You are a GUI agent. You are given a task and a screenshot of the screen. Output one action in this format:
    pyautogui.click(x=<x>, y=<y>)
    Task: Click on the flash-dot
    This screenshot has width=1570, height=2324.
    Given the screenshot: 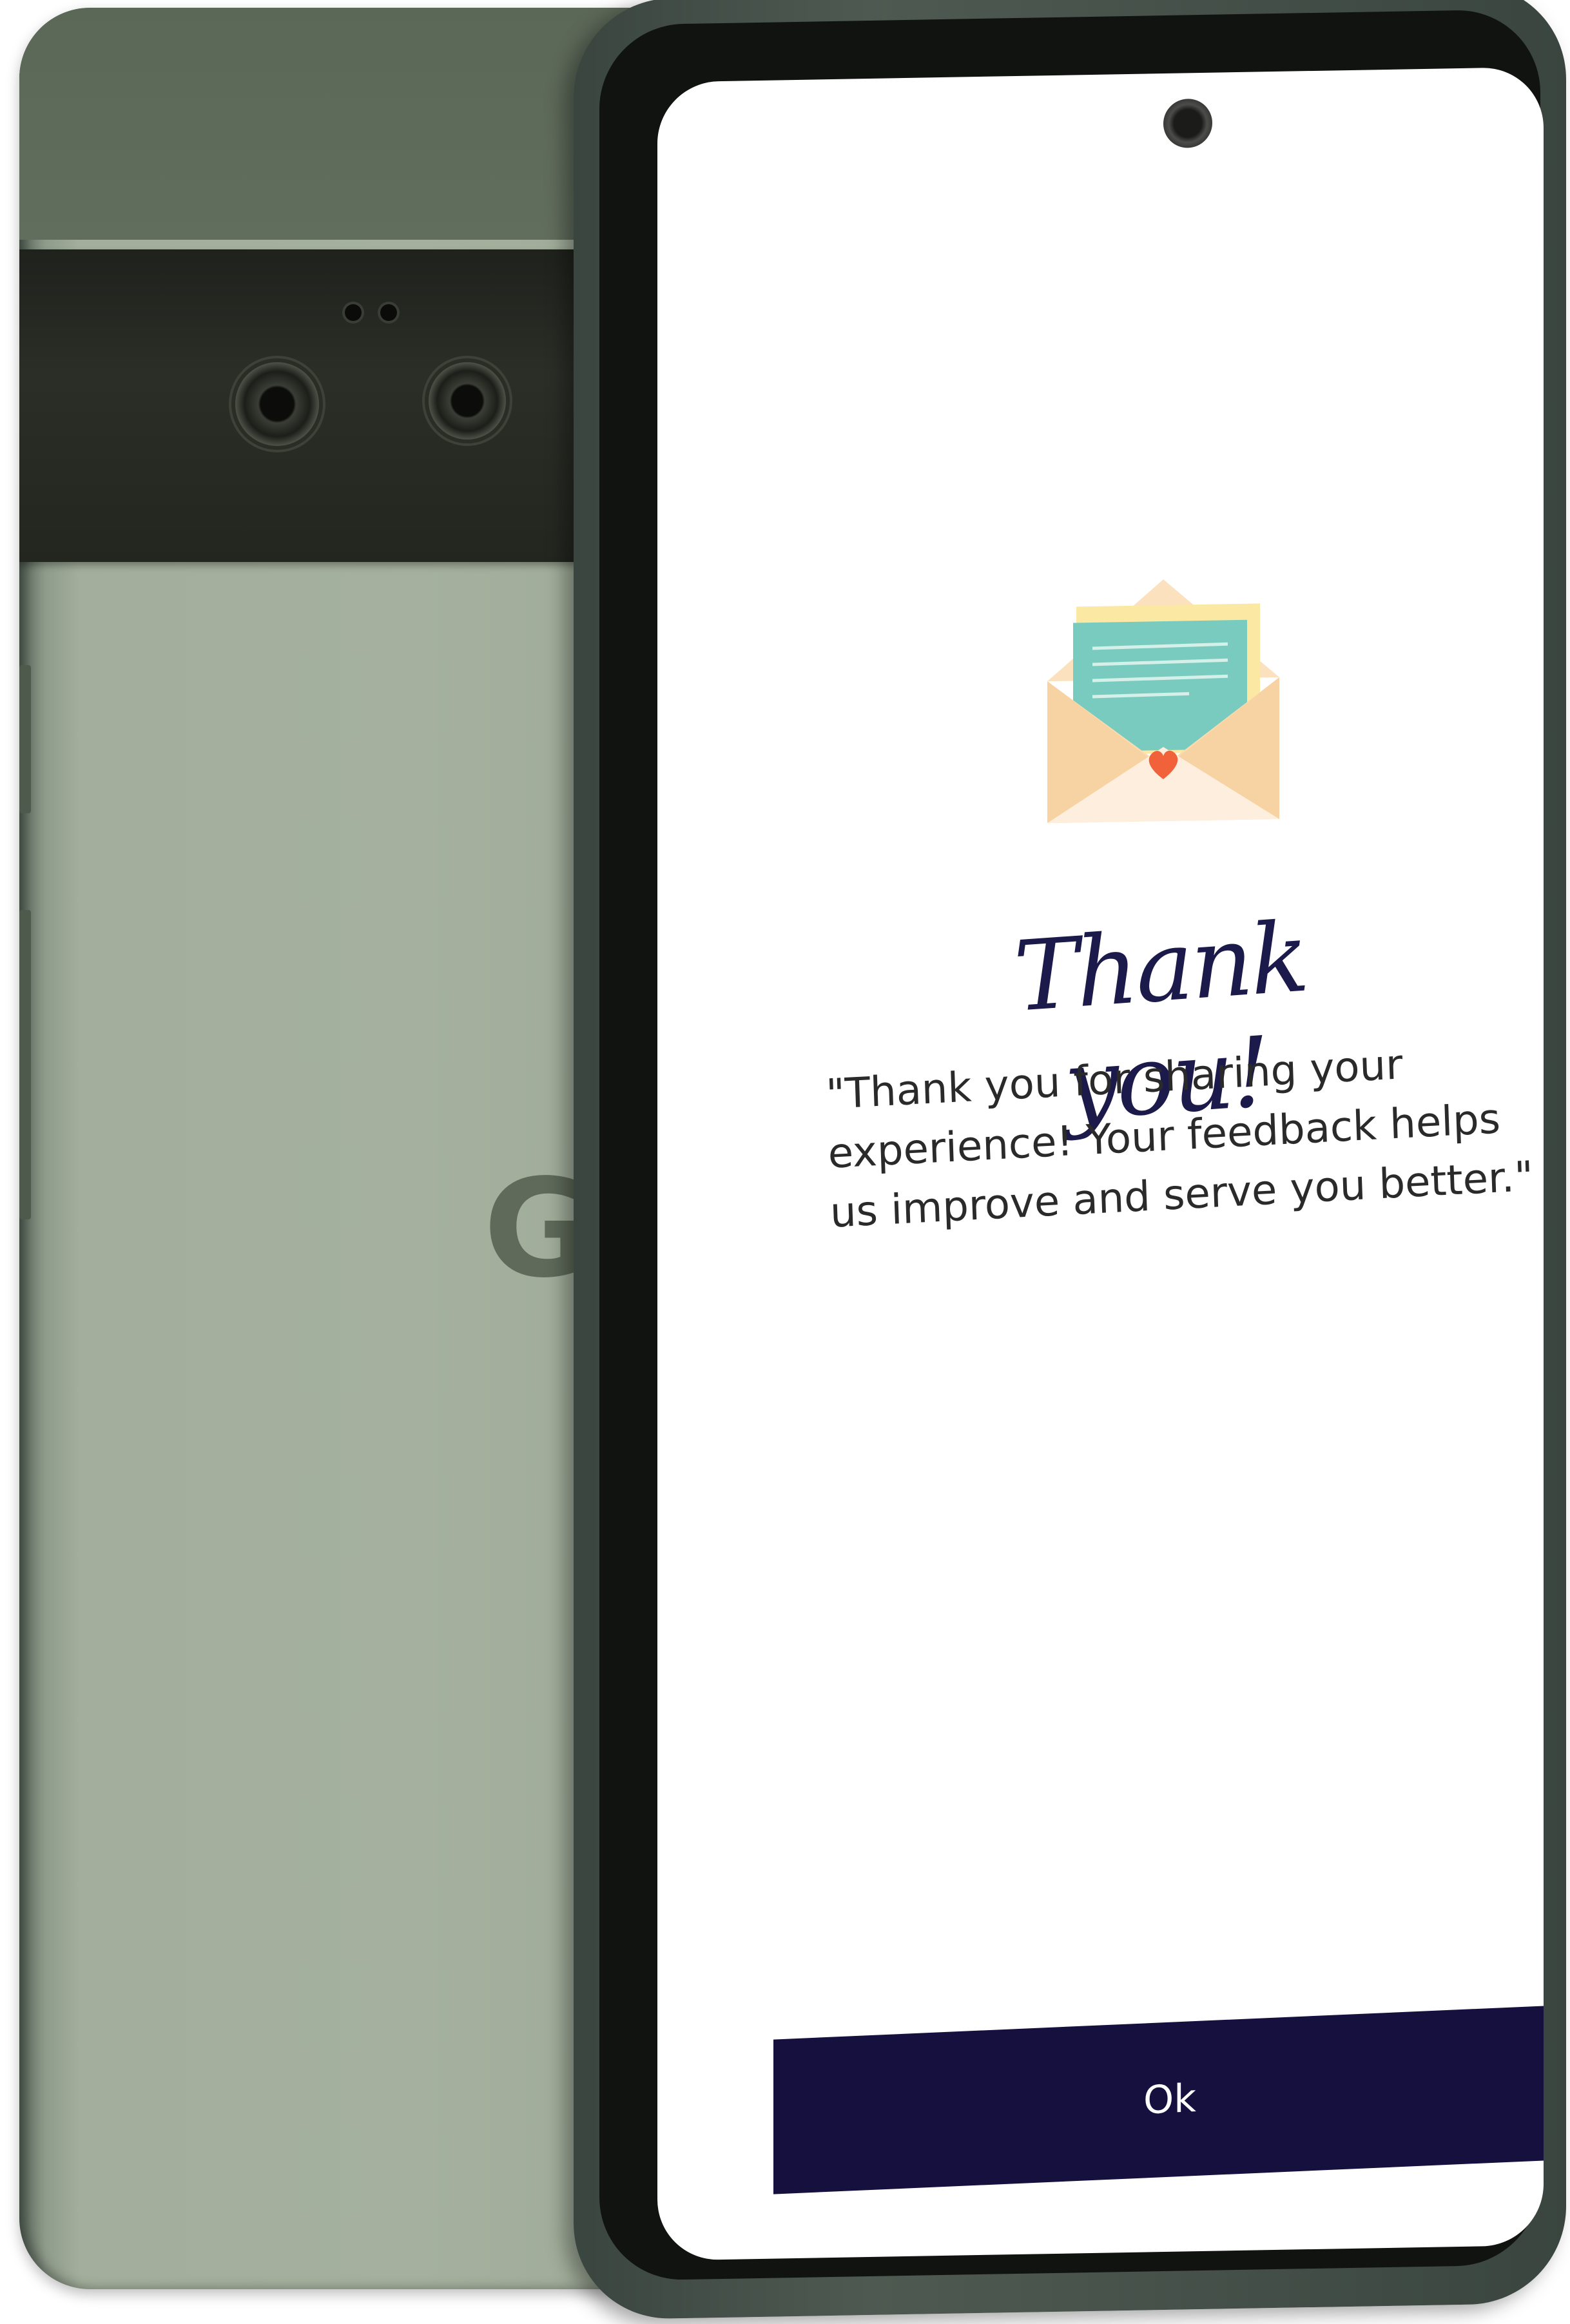 What is the action you would take?
    pyautogui.click(x=354, y=312)
    